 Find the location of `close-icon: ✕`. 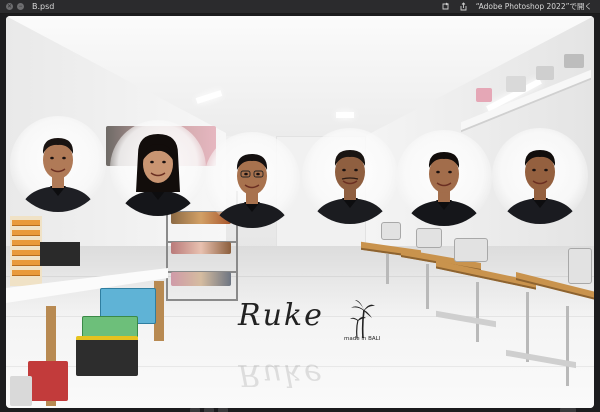

close-icon: ✕ is located at coordinates (9, 6).